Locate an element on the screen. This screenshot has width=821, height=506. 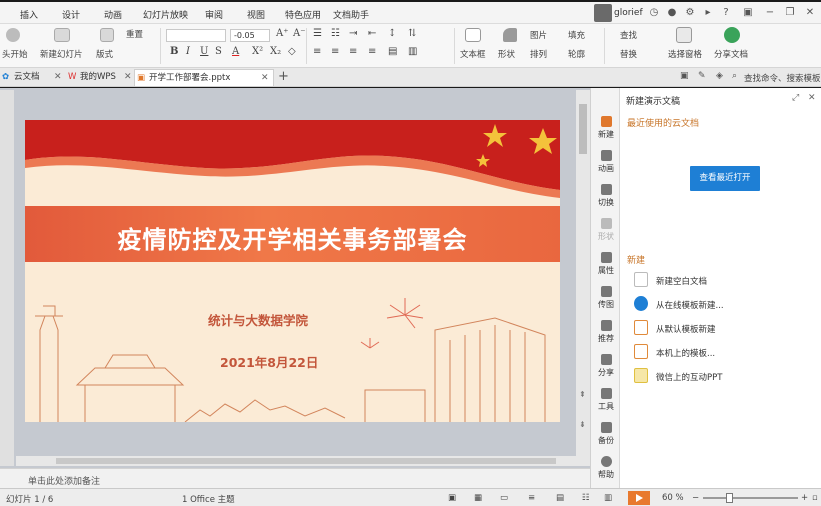
grow-font-icon: A⁺ is located at coordinates (282, 33).